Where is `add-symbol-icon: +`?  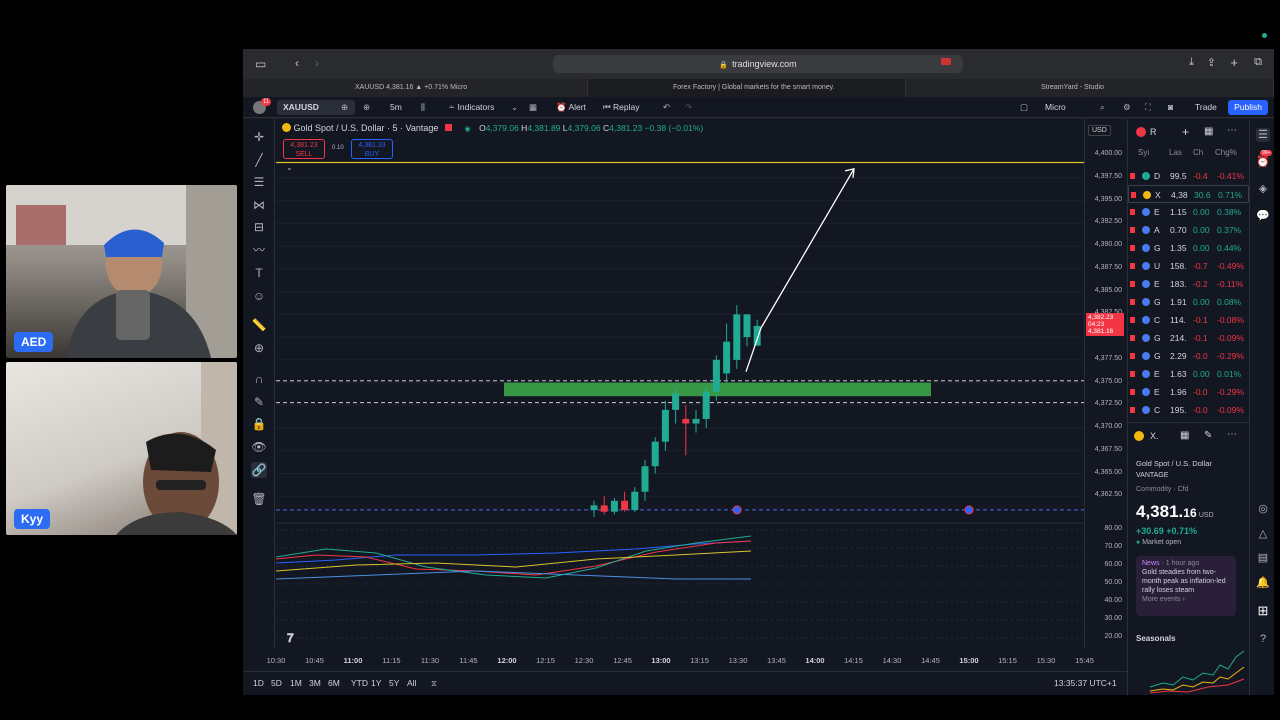 add-symbol-icon: + is located at coordinates (1185, 132).